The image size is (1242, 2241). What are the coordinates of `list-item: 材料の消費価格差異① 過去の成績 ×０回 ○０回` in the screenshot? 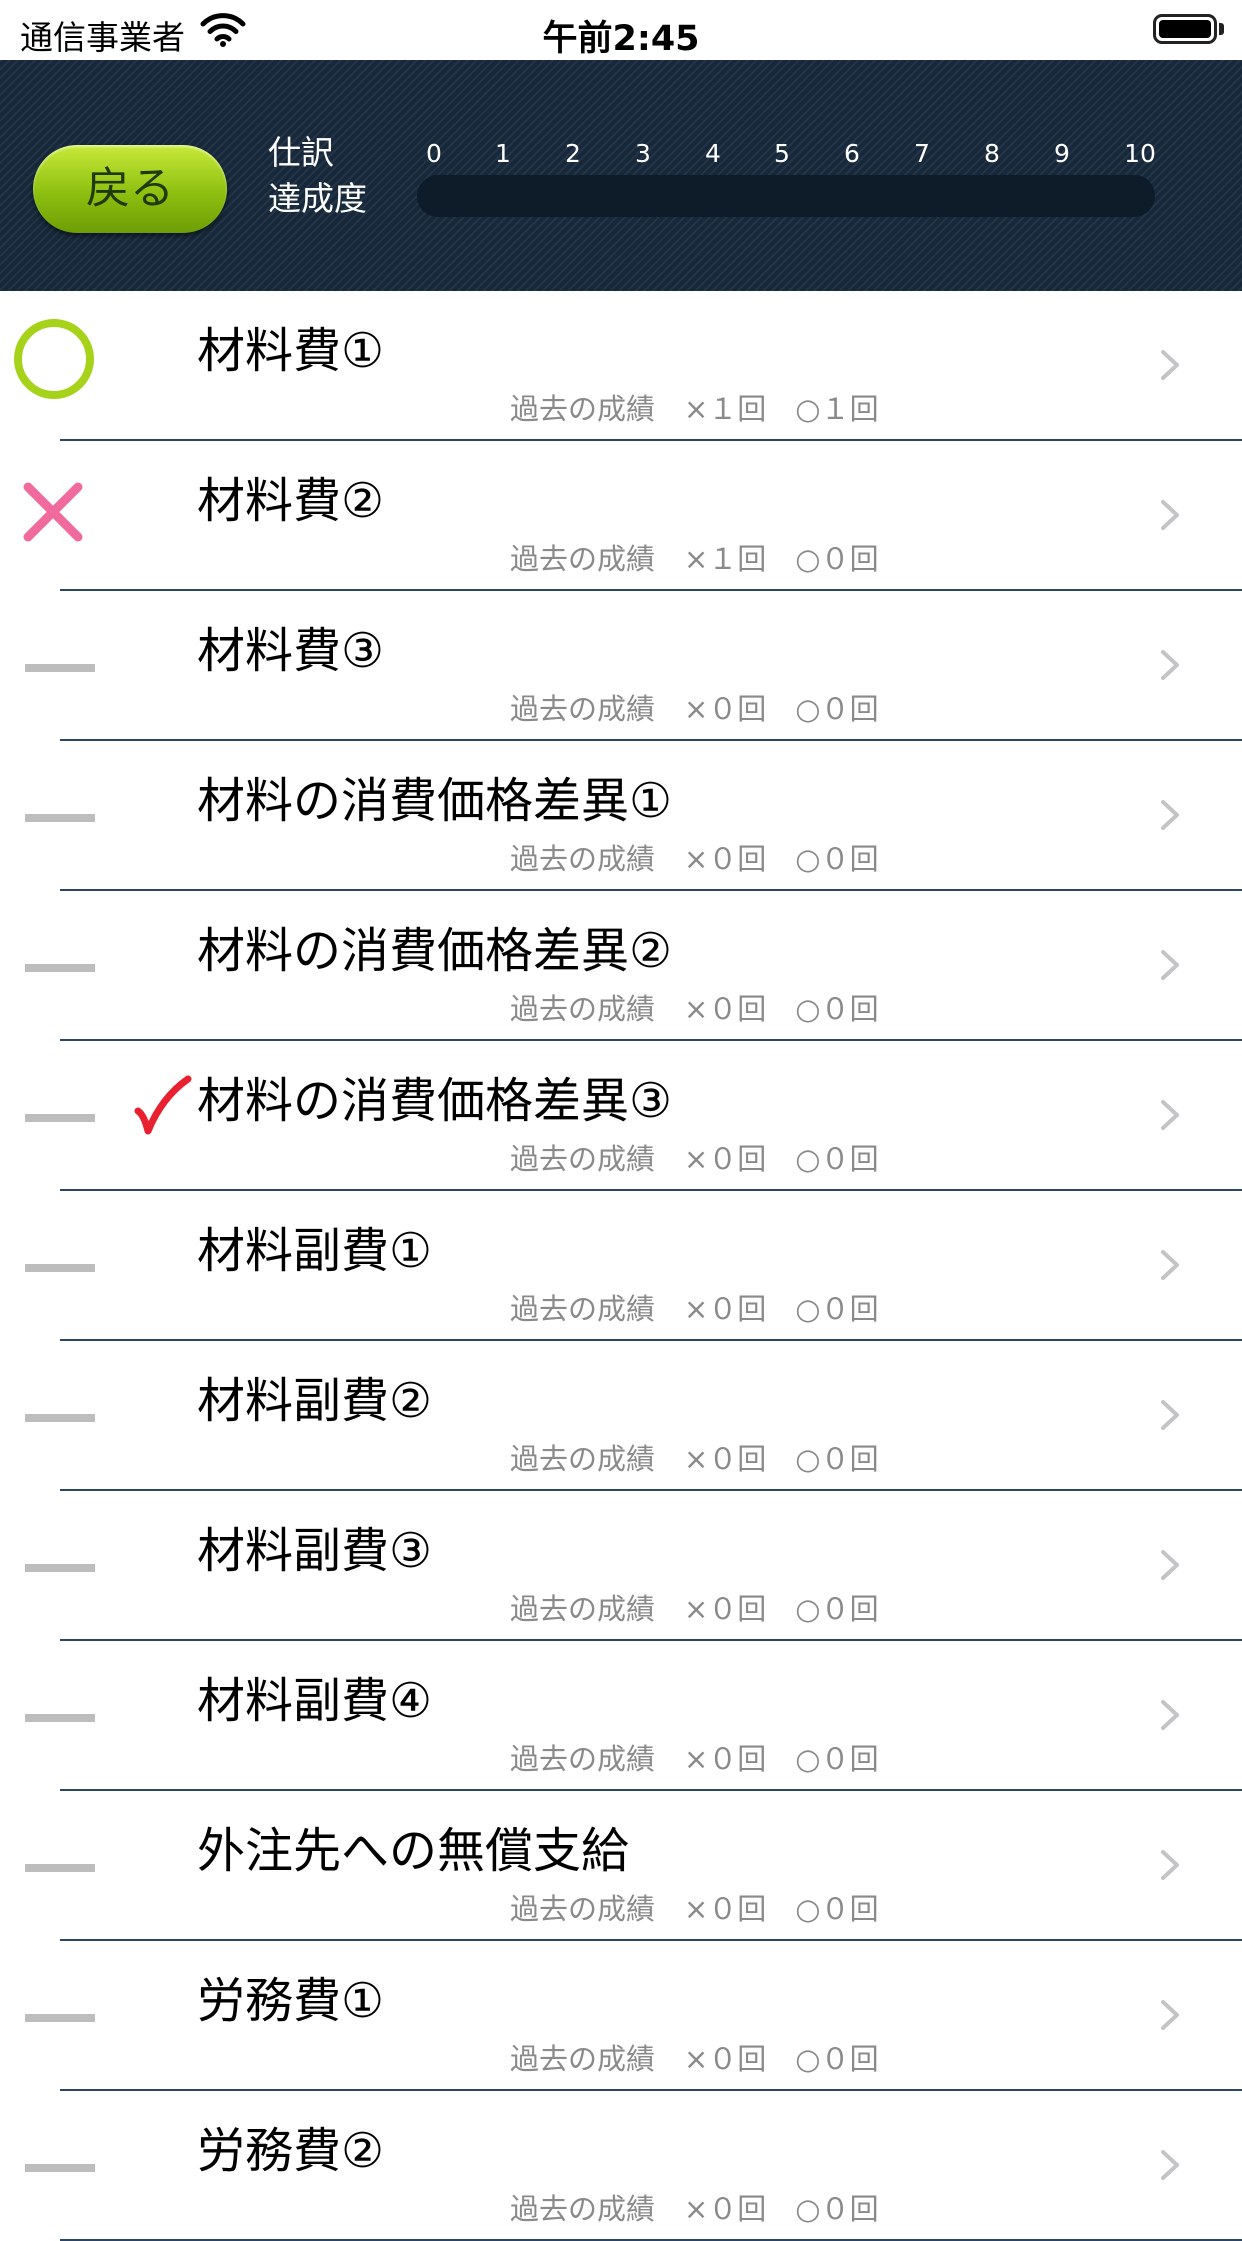 It's located at (621, 816).